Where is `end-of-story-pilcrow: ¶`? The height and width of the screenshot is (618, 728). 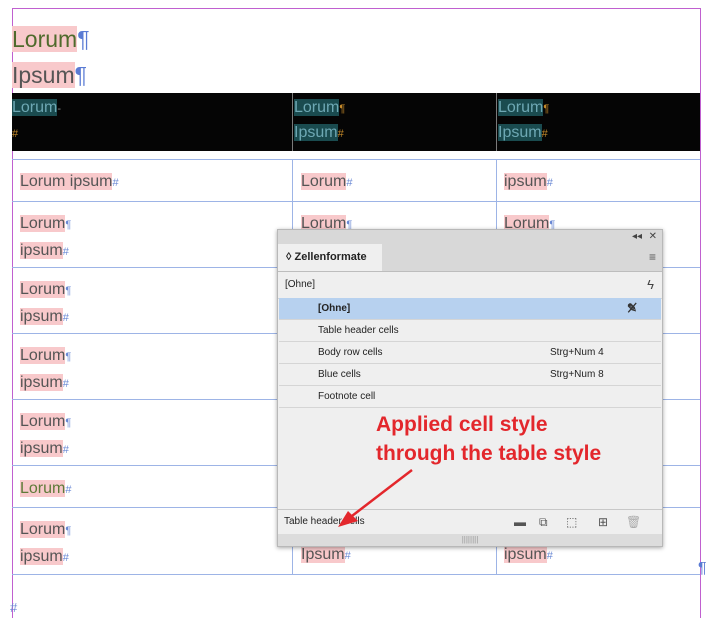 end-of-story-pilcrow: ¶ is located at coordinates (702, 568).